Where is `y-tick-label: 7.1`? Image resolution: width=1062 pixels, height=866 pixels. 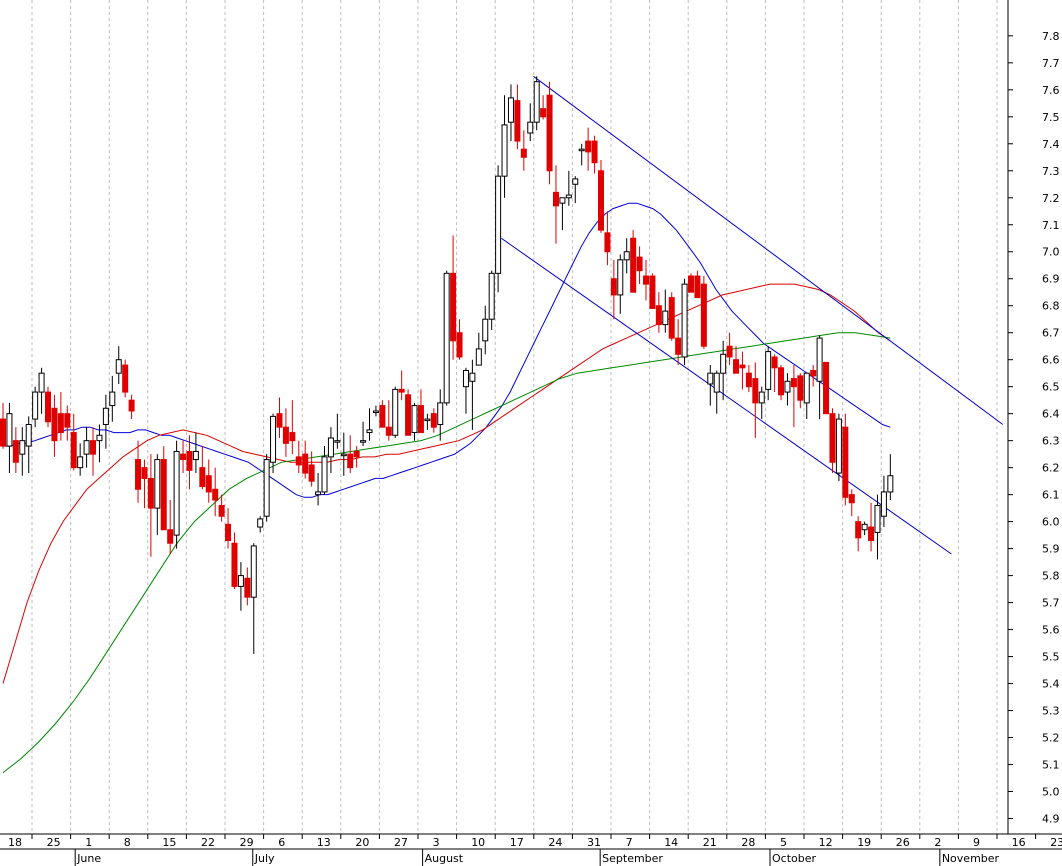
y-tick-label: 7.1 is located at coordinates (1051, 225).